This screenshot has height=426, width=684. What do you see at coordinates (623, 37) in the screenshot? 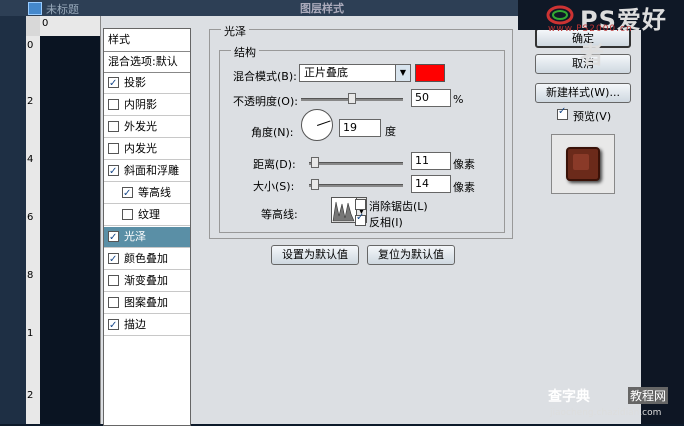
I see `logo-text: PS爱好者` at bounding box center [623, 37].